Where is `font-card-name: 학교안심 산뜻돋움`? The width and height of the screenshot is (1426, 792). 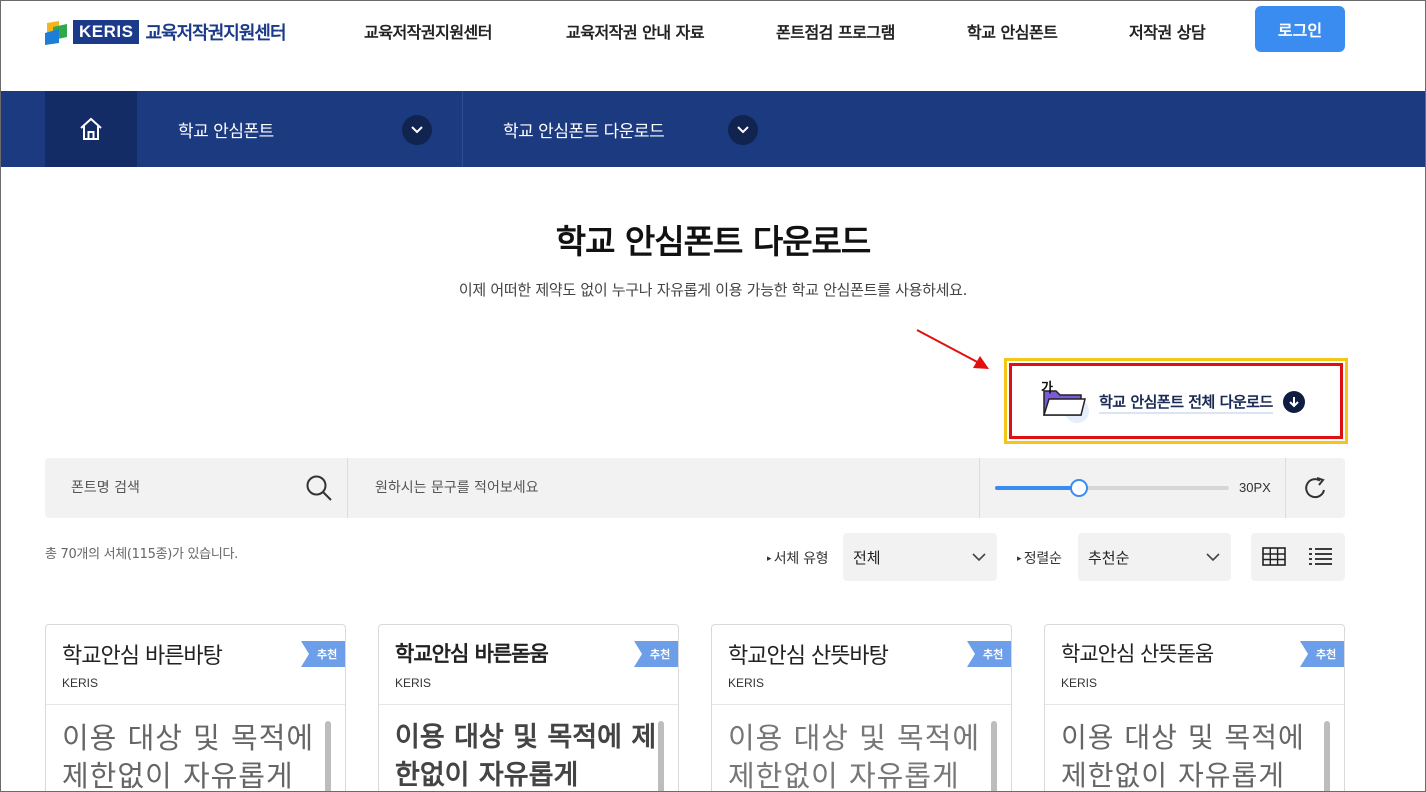 font-card-name: 학교안심 산뜻돋움 is located at coordinates (1137, 653).